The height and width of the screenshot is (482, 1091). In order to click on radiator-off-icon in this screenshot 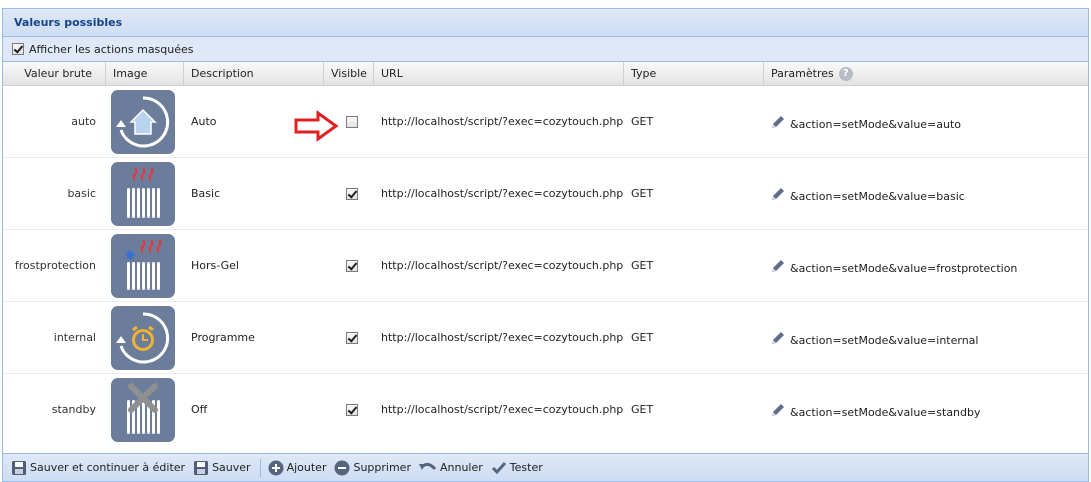, I will do `click(143, 409)`.